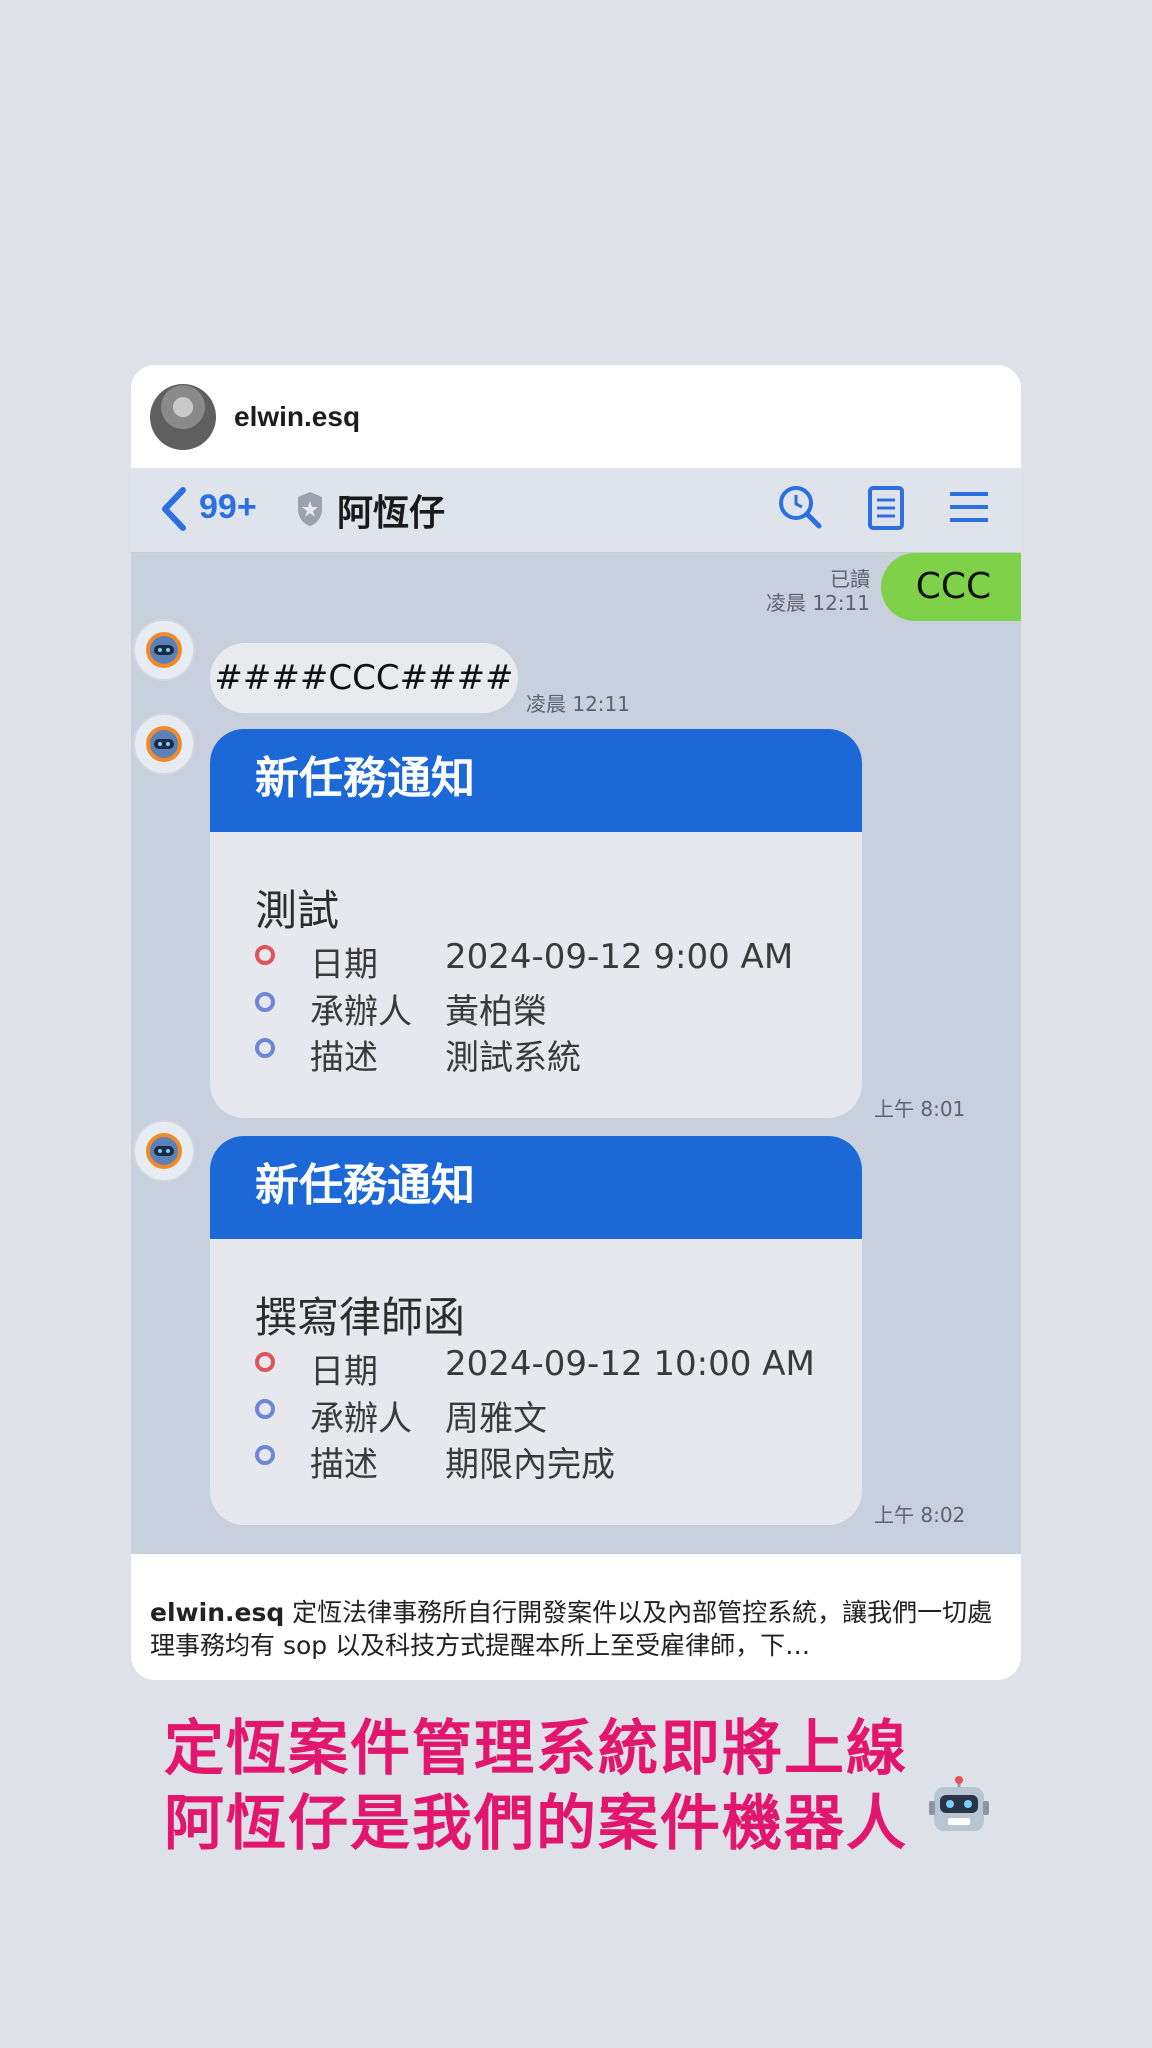 The height and width of the screenshot is (2048, 1152). I want to click on robot-face-icon, so click(959, 1803).